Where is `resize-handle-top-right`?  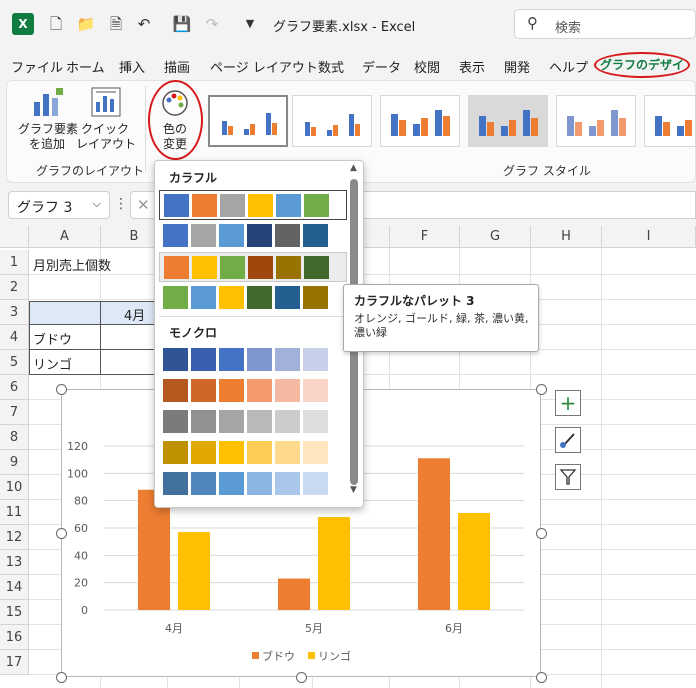
resize-handle-top-right is located at coordinates (541, 389).